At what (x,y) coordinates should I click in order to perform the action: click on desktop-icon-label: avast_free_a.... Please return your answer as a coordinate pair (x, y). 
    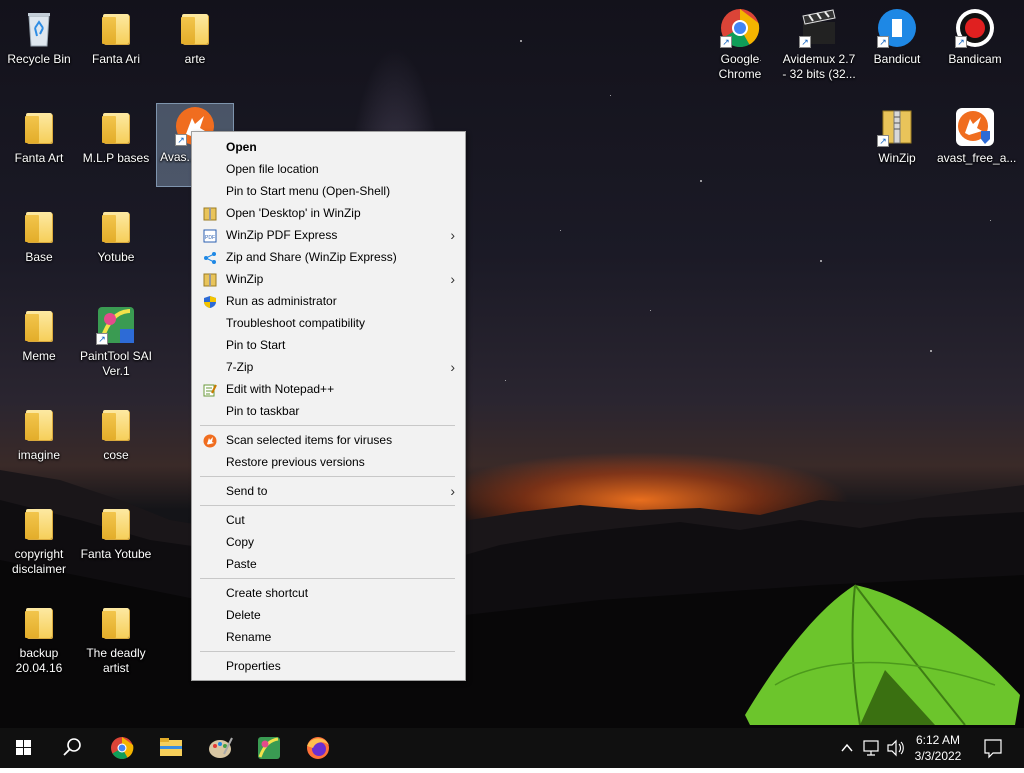
    Looking at the image, I should click on (977, 158).